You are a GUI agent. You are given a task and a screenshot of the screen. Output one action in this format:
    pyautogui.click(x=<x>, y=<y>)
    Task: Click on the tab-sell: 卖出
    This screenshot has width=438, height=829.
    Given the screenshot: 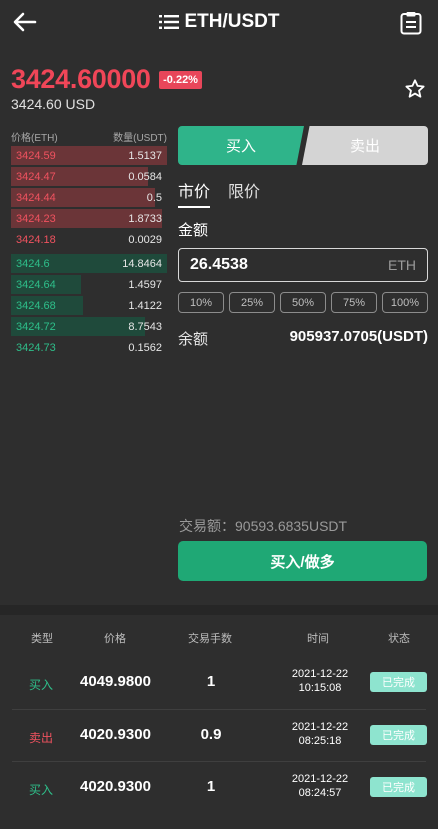 What is the action you would take?
    pyautogui.click(x=365, y=145)
    